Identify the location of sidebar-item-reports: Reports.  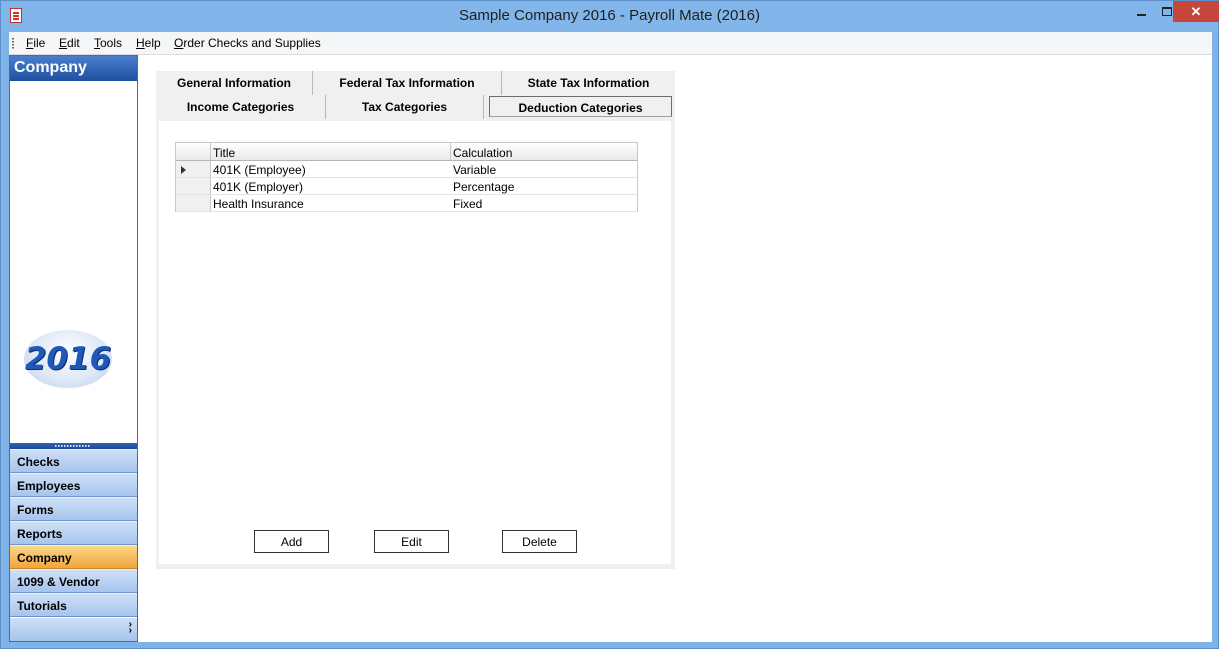
(73, 533).